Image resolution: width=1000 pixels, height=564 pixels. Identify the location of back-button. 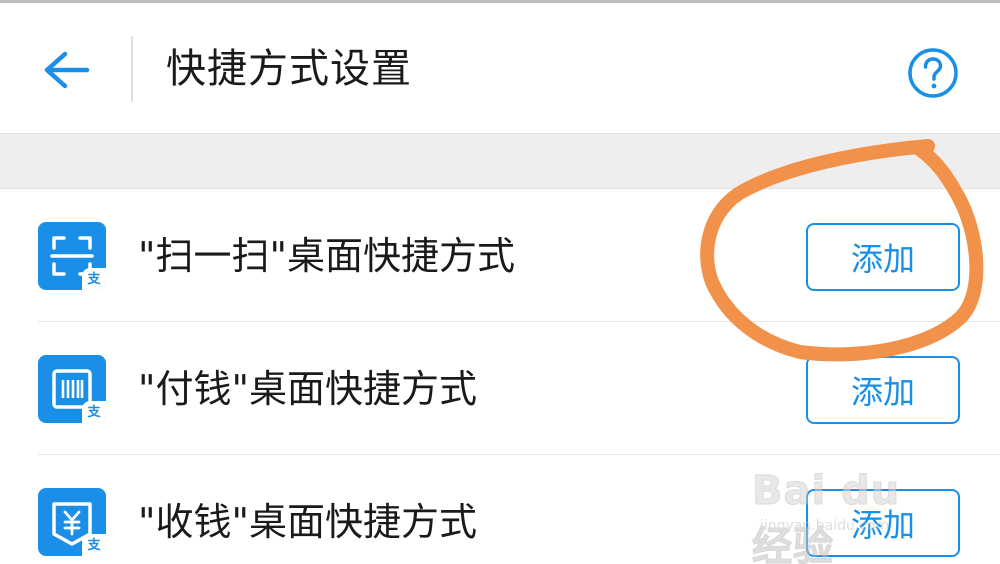
(66, 70).